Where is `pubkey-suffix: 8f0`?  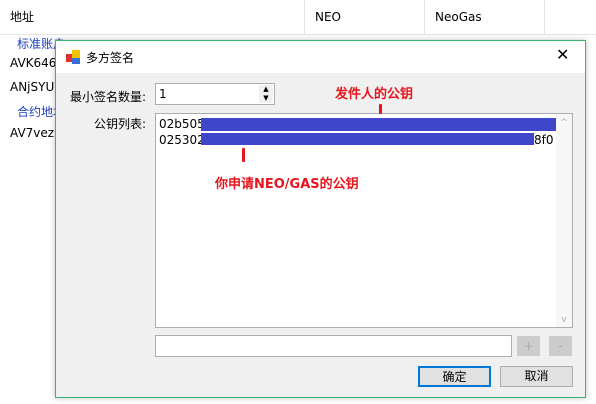 pubkey-suffix: 8f0 is located at coordinates (544, 140).